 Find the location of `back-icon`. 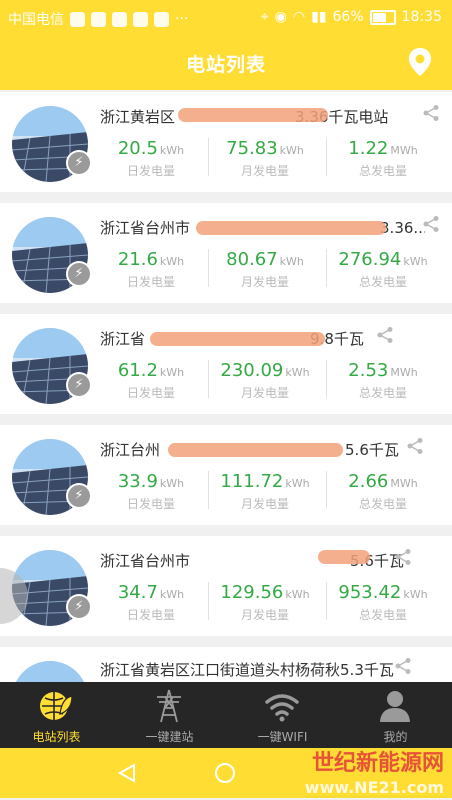

back-icon is located at coordinates (127, 773).